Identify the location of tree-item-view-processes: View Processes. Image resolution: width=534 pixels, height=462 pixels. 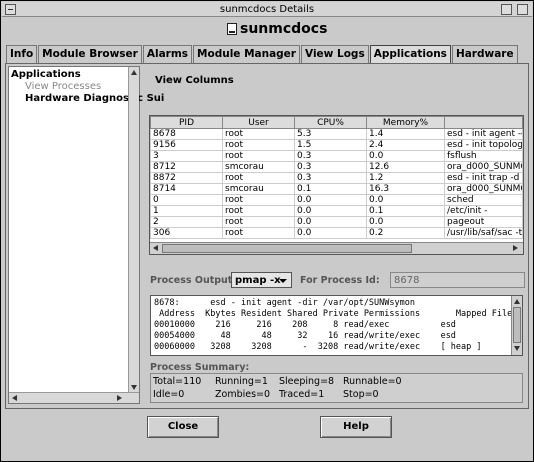
(63, 86).